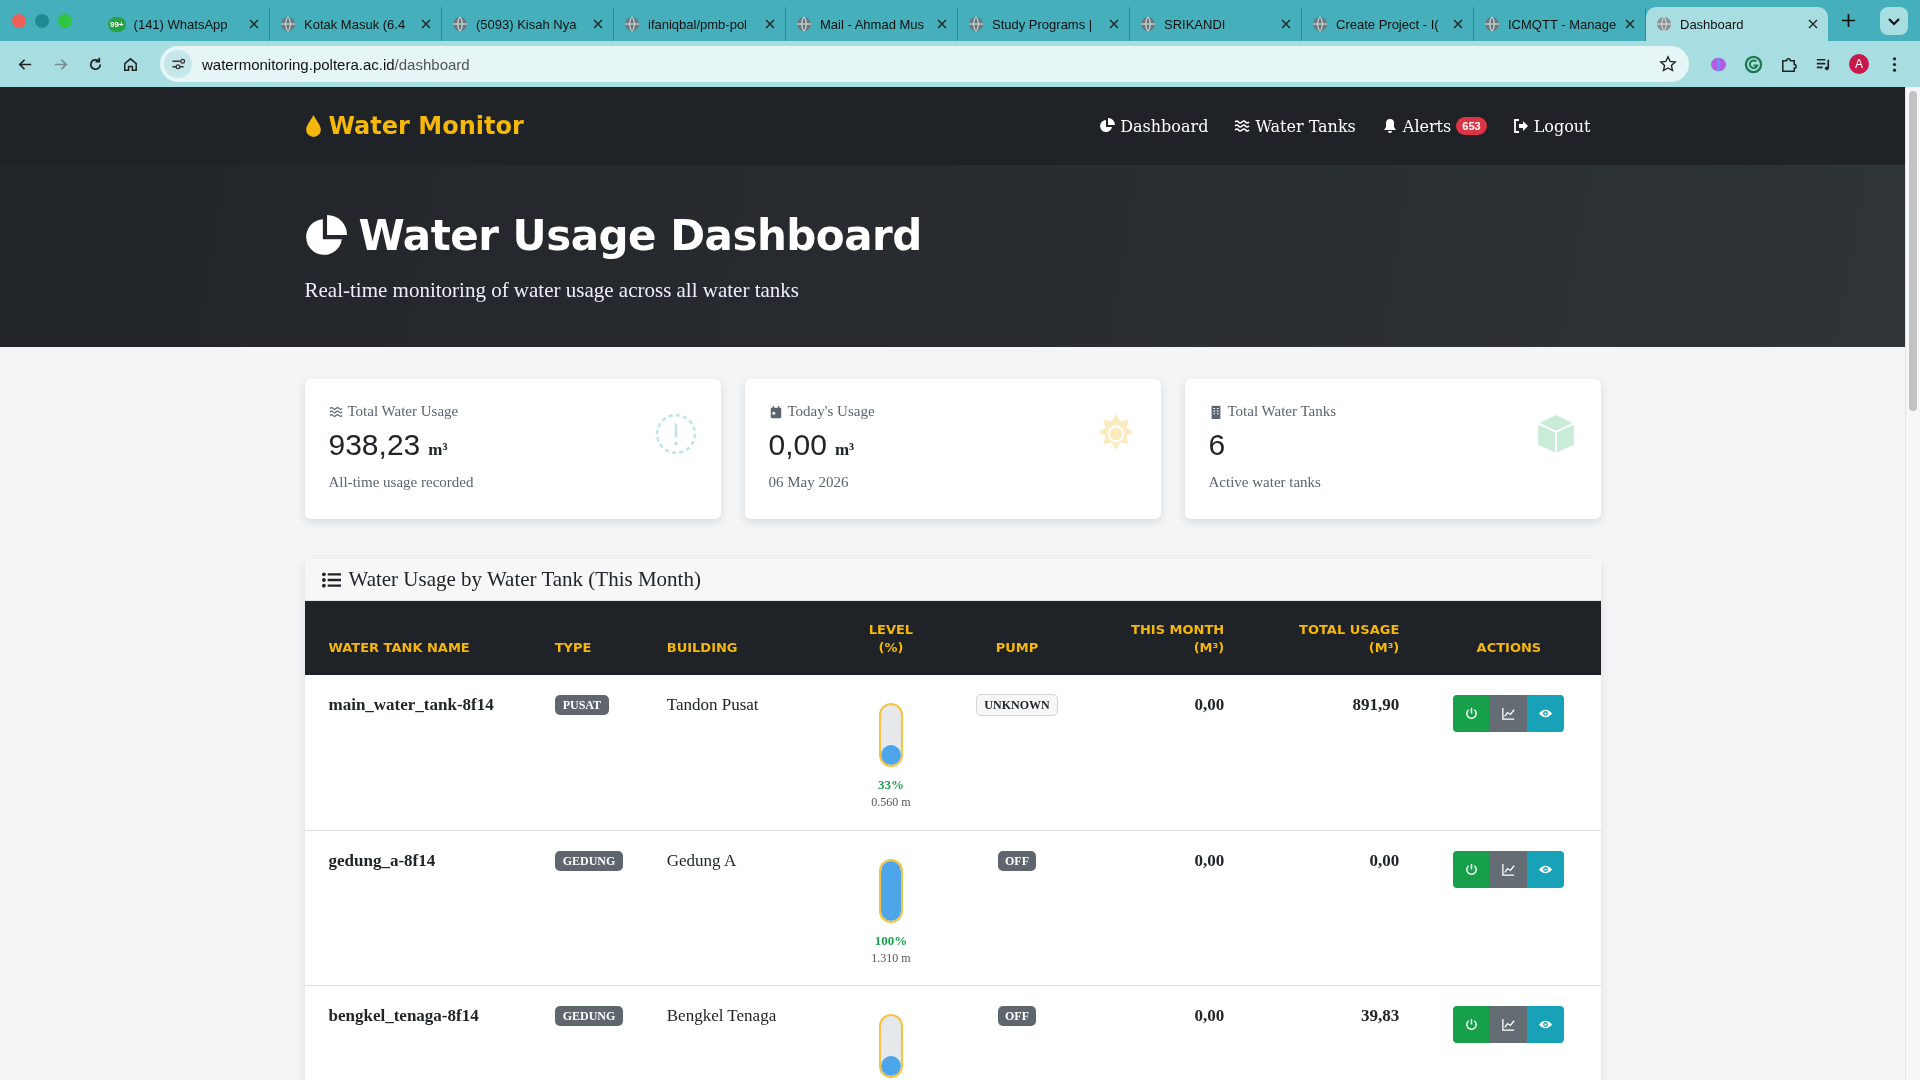 Image resolution: width=1920 pixels, height=1080 pixels. What do you see at coordinates (797, 445) in the screenshot?
I see `card-value: 0,00` at bounding box center [797, 445].